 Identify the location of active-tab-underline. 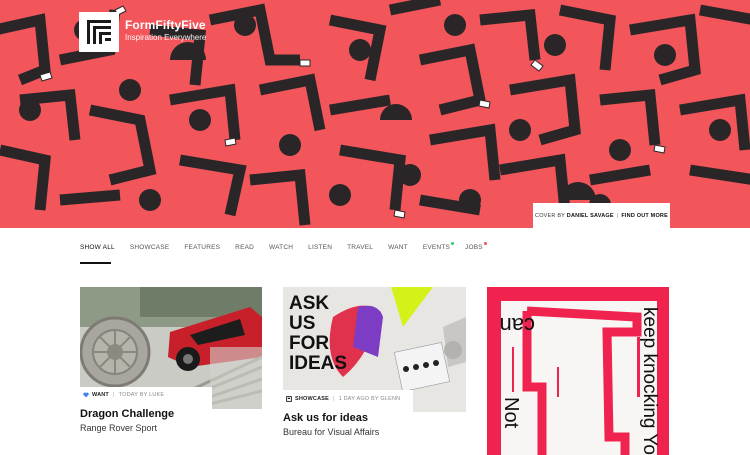
(95, 263).